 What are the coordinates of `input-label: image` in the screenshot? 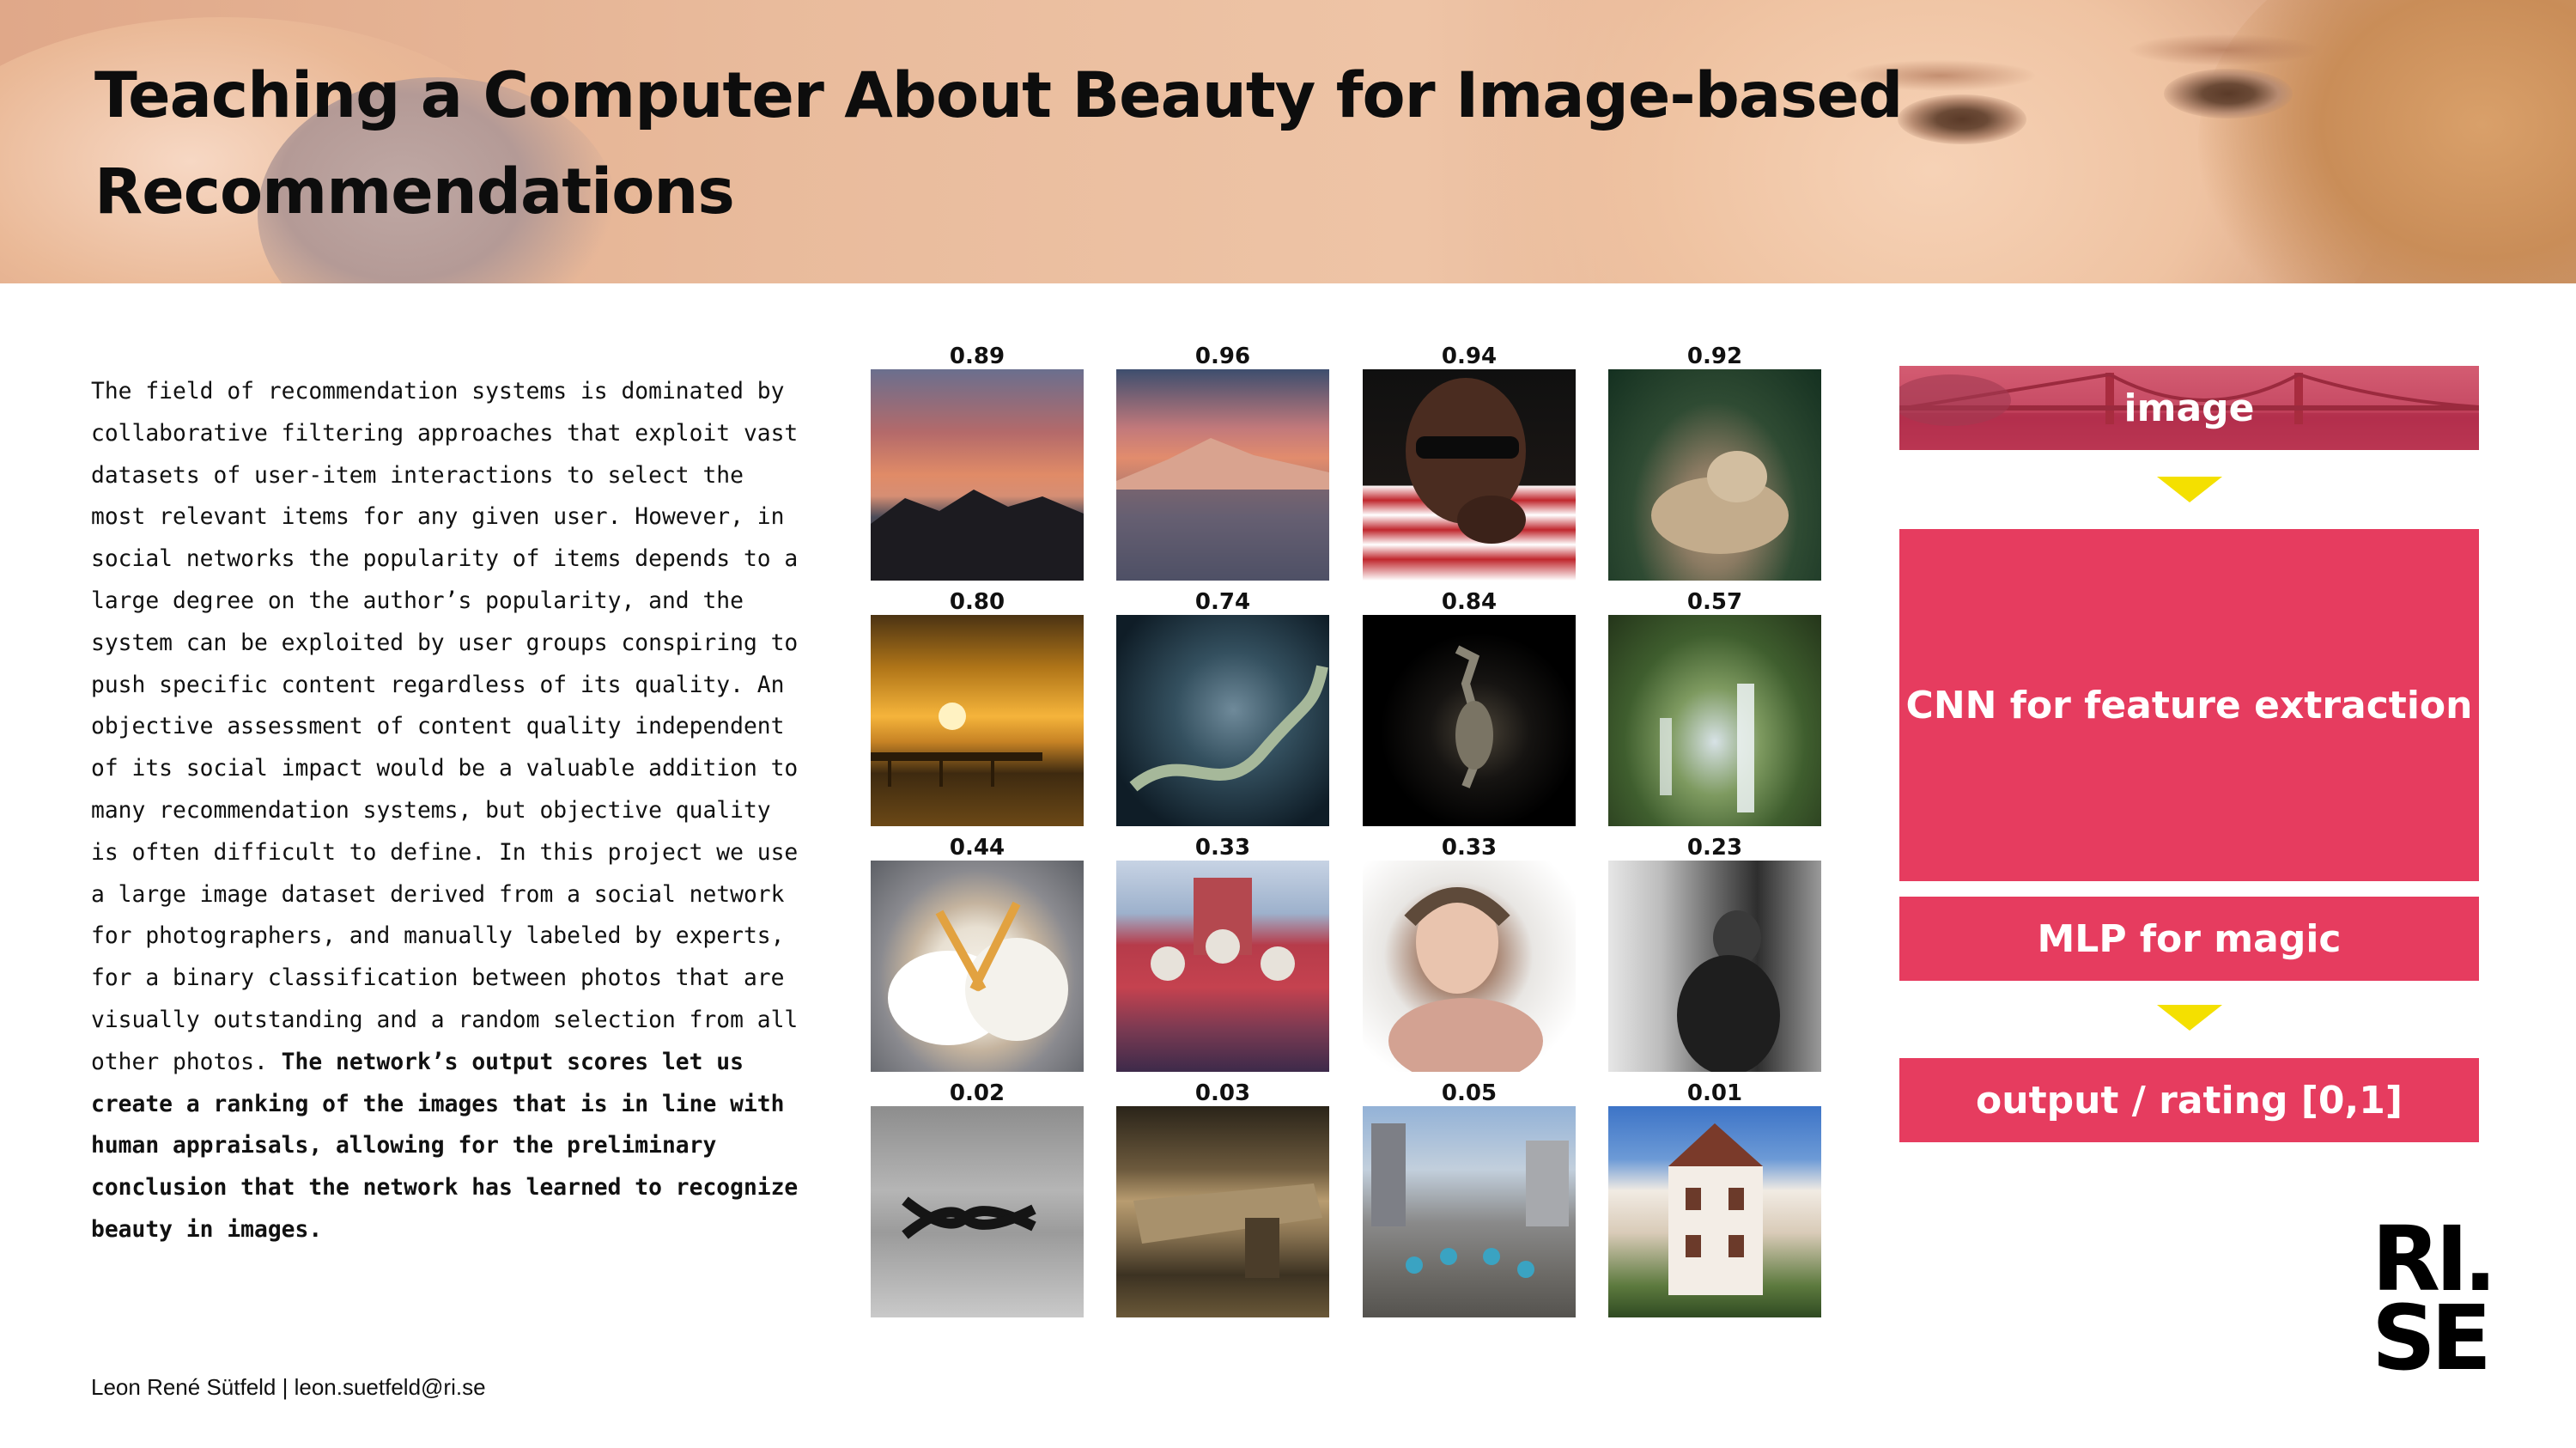 It's located at (2189, 408).